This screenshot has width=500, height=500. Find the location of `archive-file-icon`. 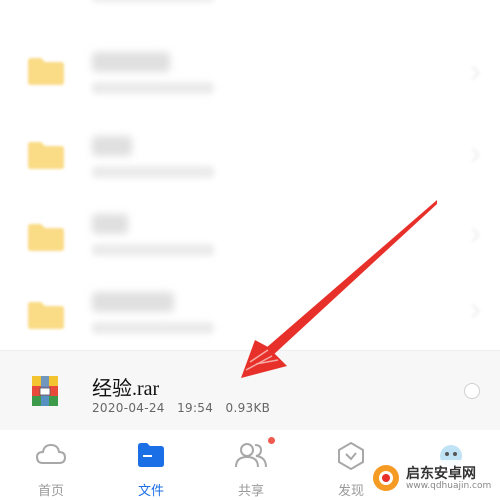

archive-file-icon is located at coordinates (45, 393).